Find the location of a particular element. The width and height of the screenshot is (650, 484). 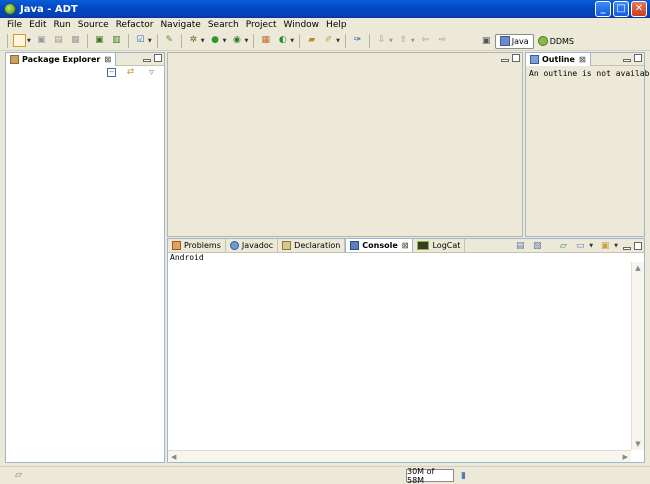

back-icon: ⇦ is located at coordinates (425, 40).